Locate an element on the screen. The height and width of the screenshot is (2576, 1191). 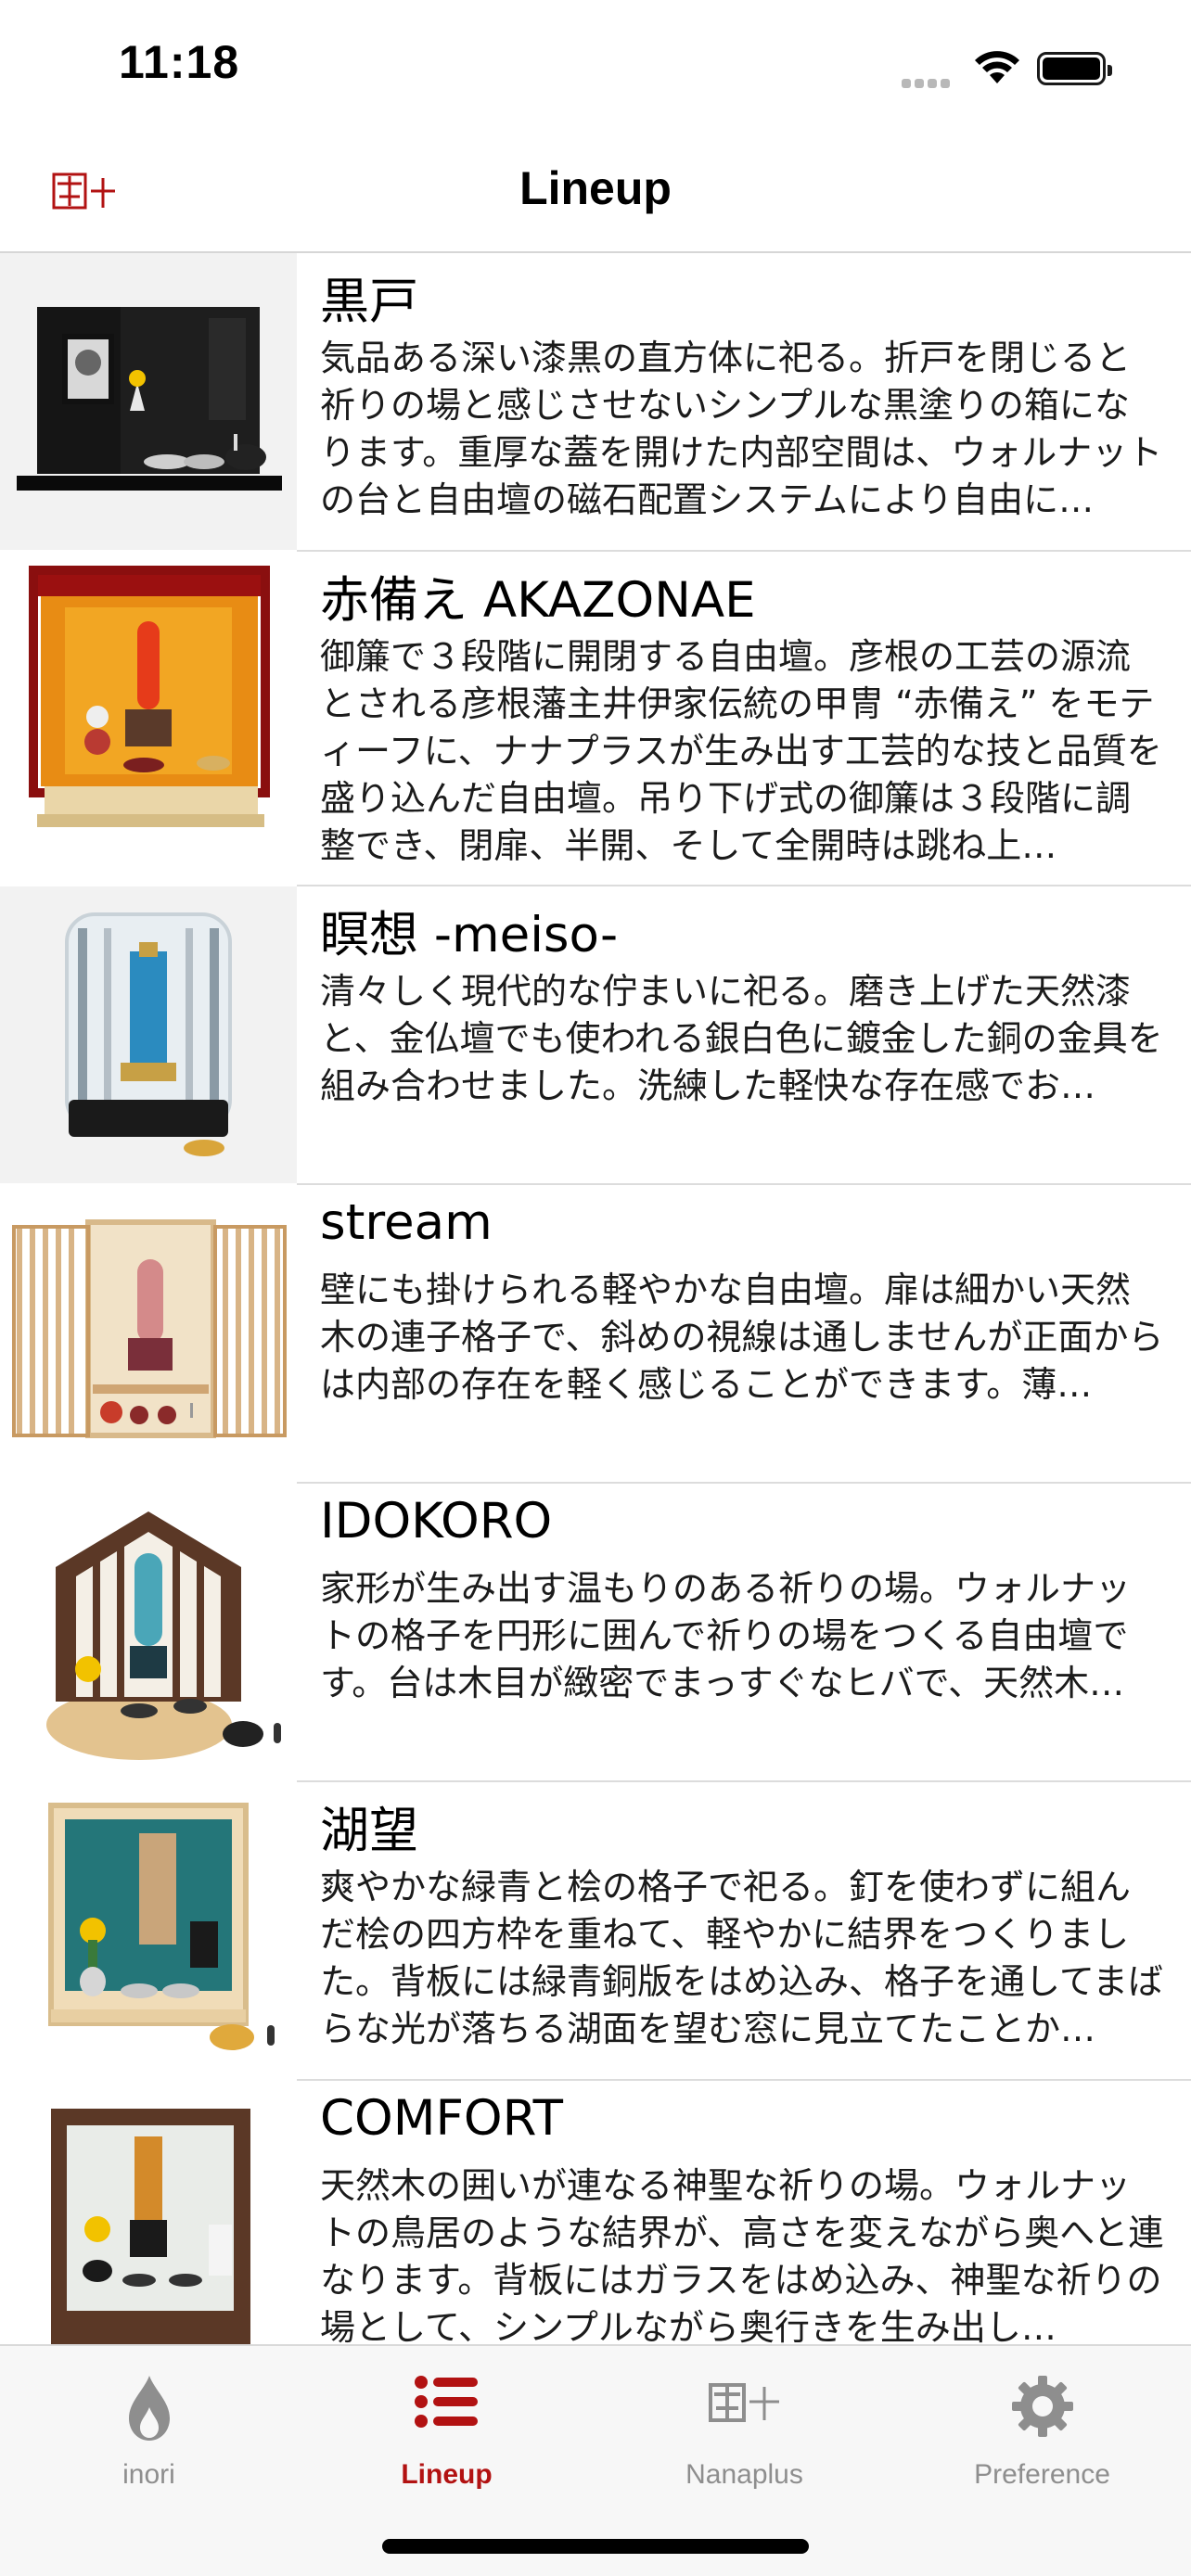
battery-icon is located at coordinates (1074, 68).